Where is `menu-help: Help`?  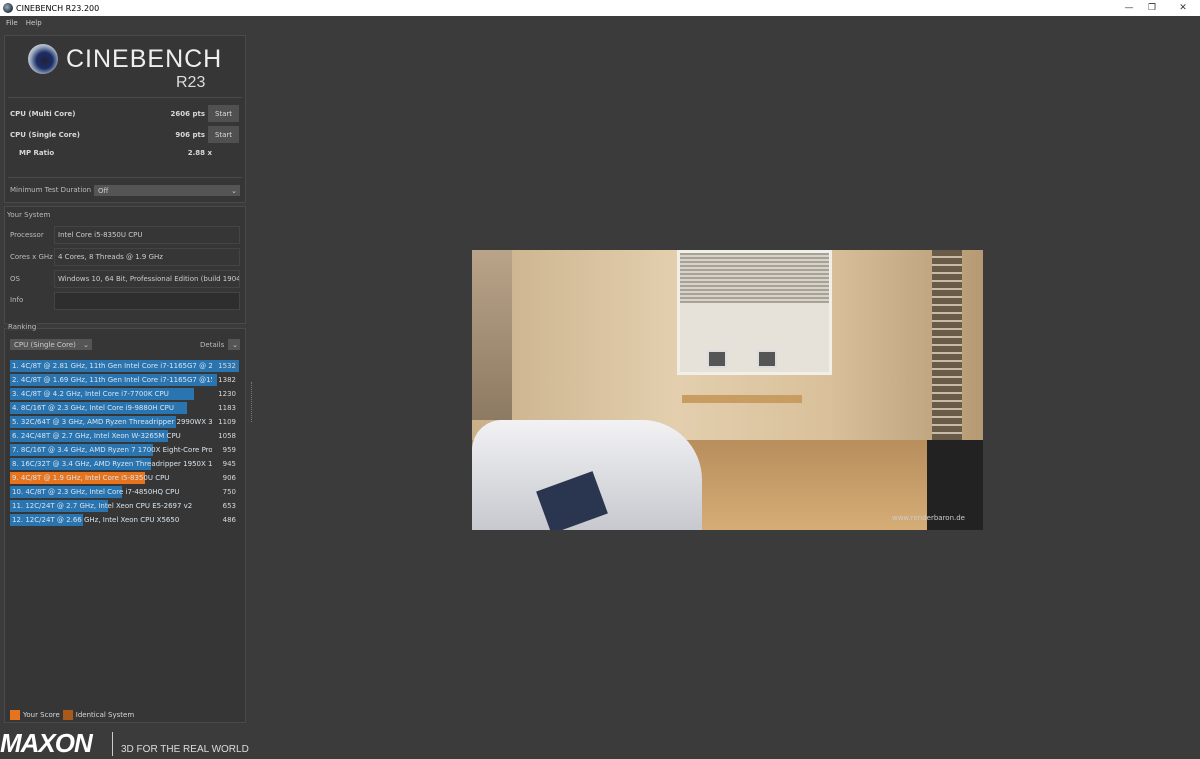 menu-help: Help is located at coordinates (34, 23).